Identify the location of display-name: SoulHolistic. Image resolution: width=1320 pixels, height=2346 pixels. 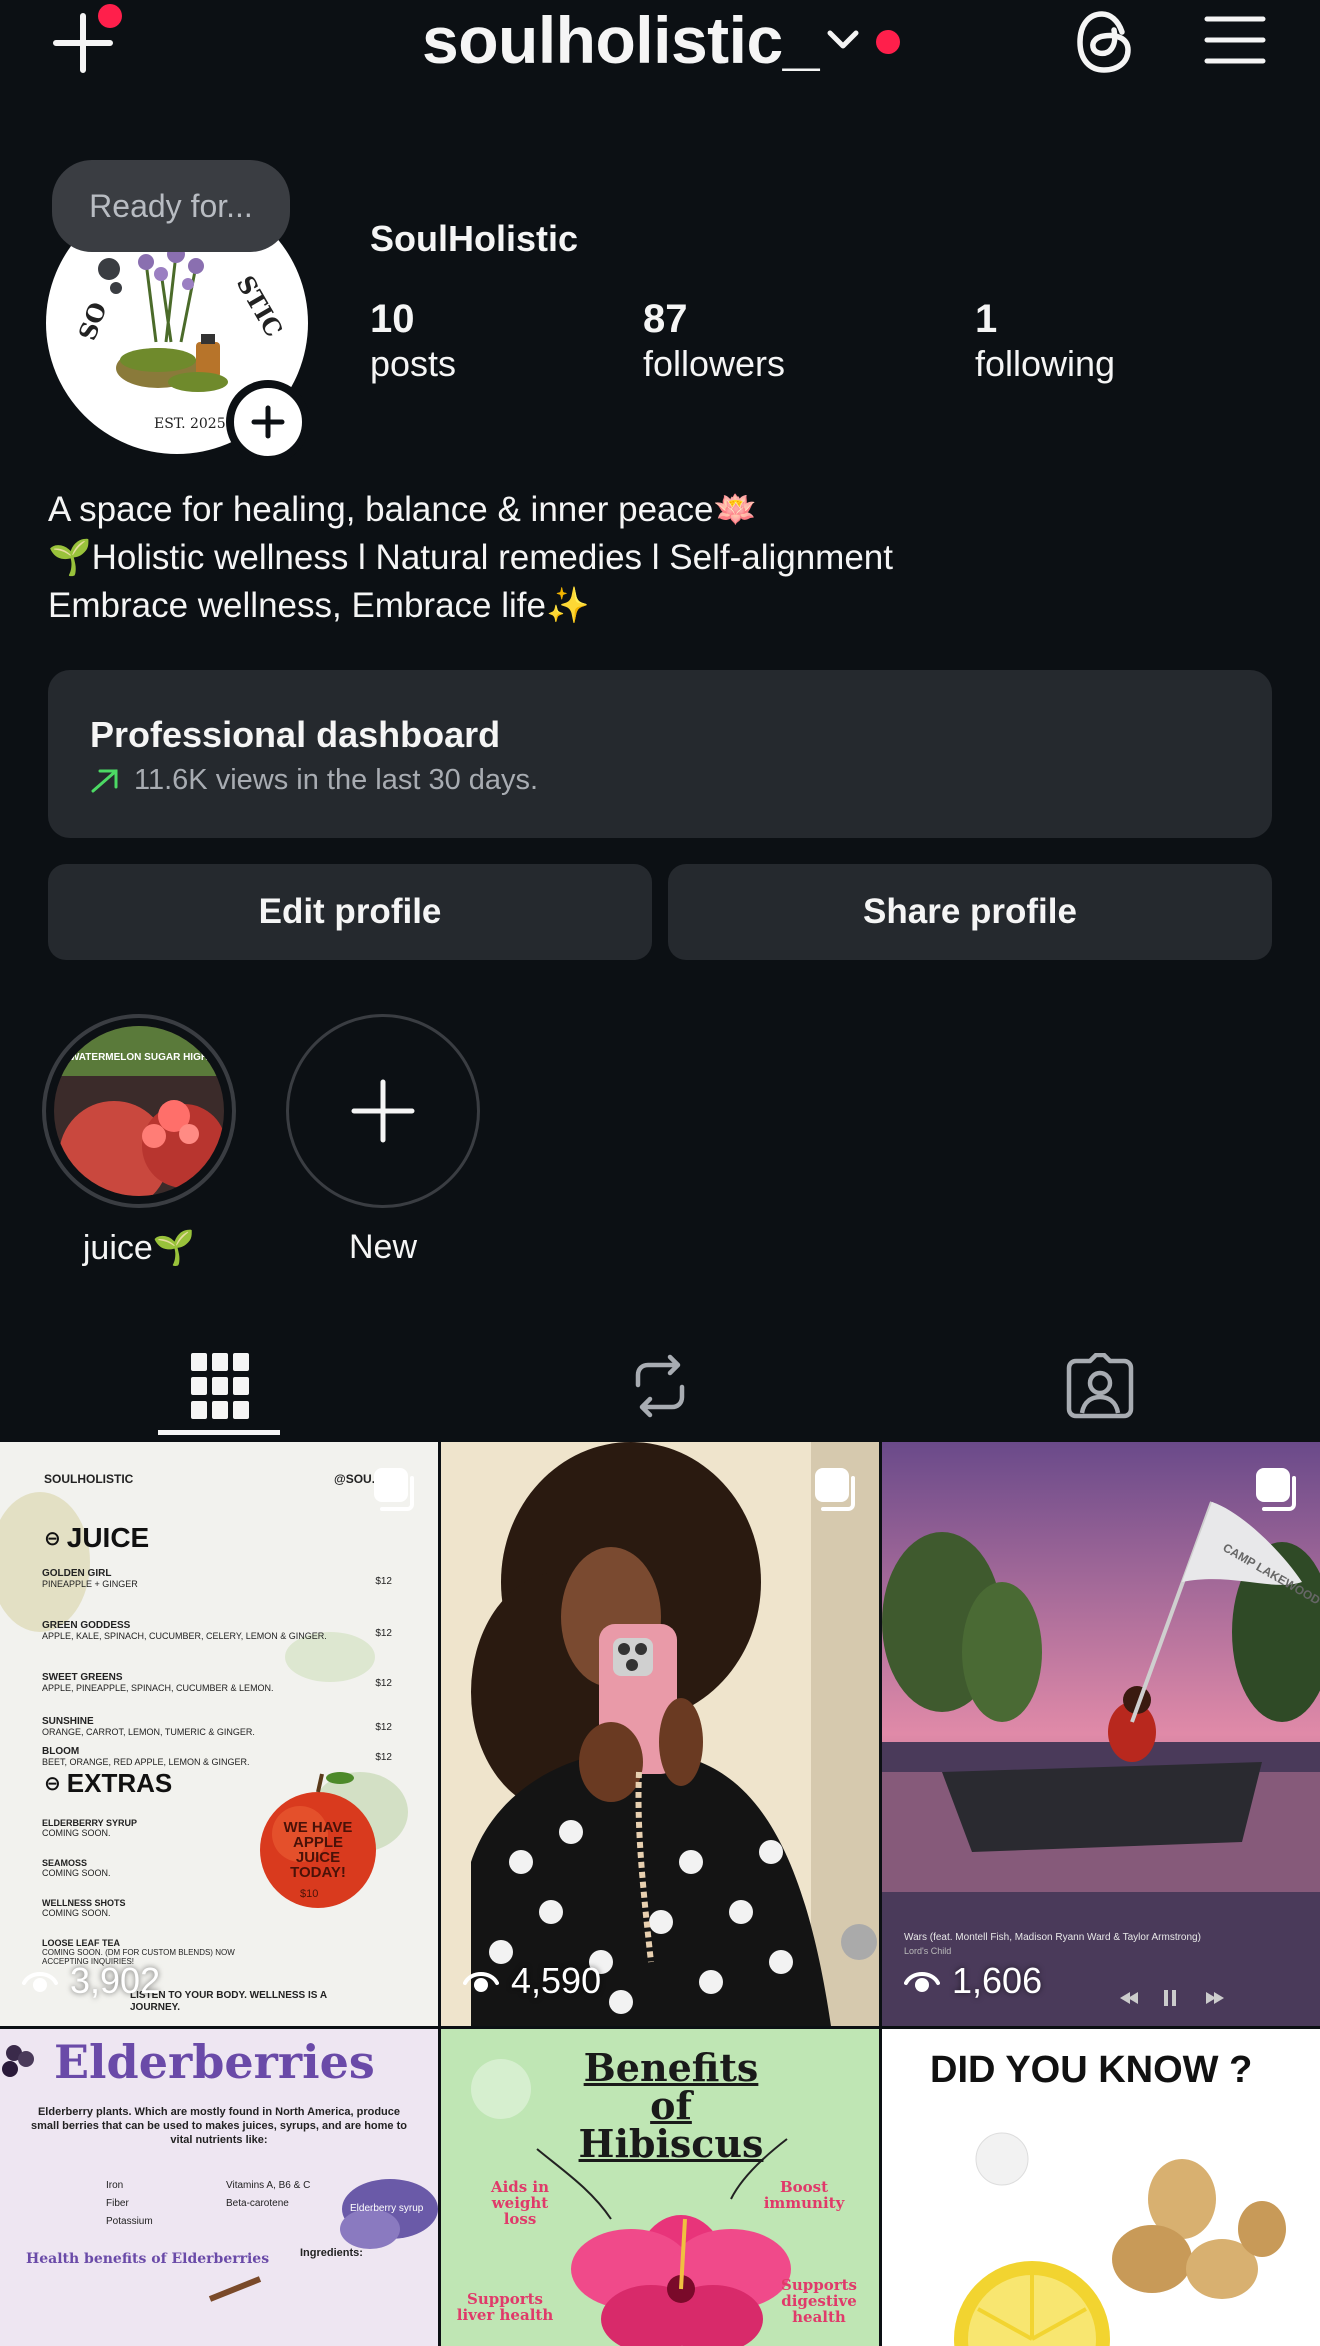
(474, 238).